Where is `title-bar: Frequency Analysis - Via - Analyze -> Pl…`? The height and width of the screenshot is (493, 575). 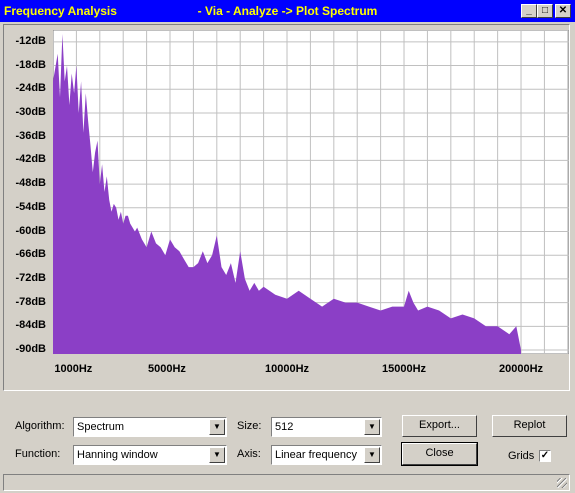
title-bar: Frequency Analysis - Via - Analyze -> Pl… is located at coordinates (287, 11).